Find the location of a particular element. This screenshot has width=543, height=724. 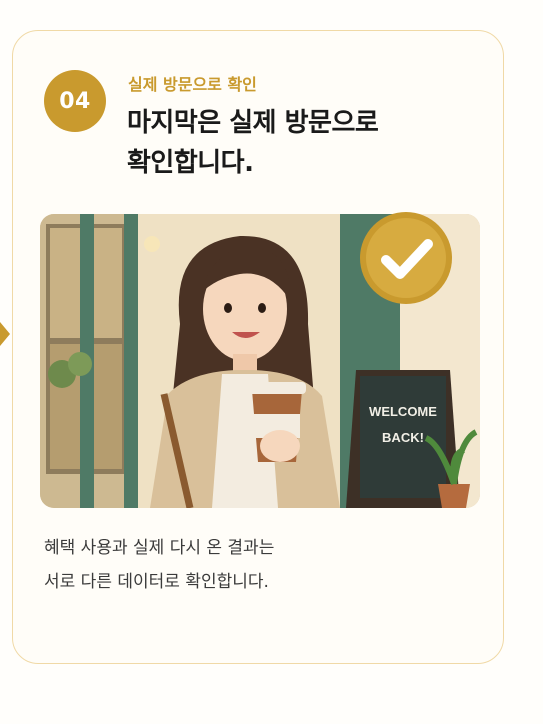

step-headline: 마지막은 실제 방문으로 확인합니다. is located at coordinates (292, 143).